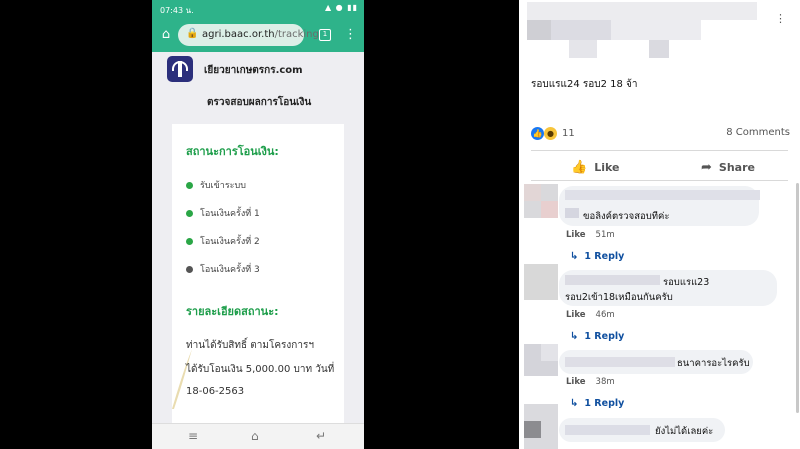  I want to click on url-text: agri.baac.or.th/tracking, so click(260, 34).